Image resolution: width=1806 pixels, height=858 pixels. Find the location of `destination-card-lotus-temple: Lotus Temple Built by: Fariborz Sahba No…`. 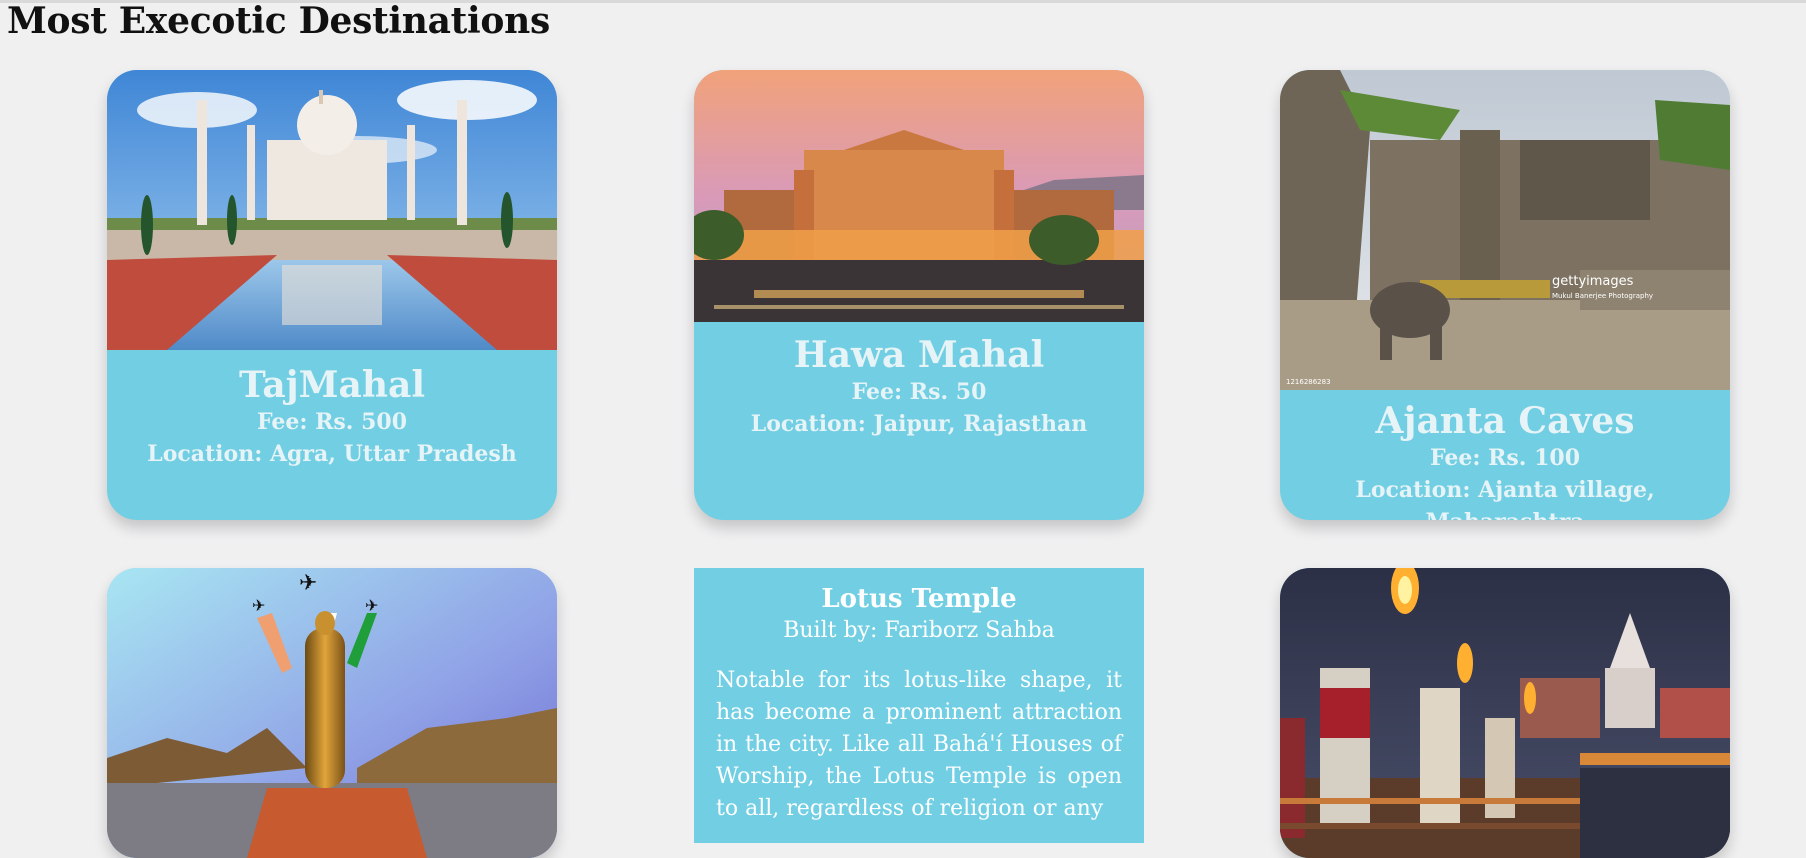

destination-card-lotus-temple: Lotus Temple Built by: Fariborz Sahba No… is located at coordinates (919, 705).